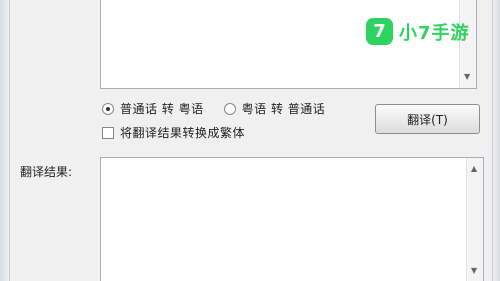 Image resolution: width=500 pixels, height=281 pixels. I want to click on window-right-edge, so click(496, 140).